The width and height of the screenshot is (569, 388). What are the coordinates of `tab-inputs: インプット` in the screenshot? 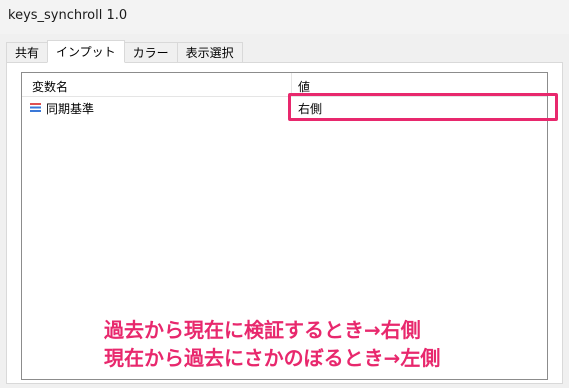 It's located at (86, 51).